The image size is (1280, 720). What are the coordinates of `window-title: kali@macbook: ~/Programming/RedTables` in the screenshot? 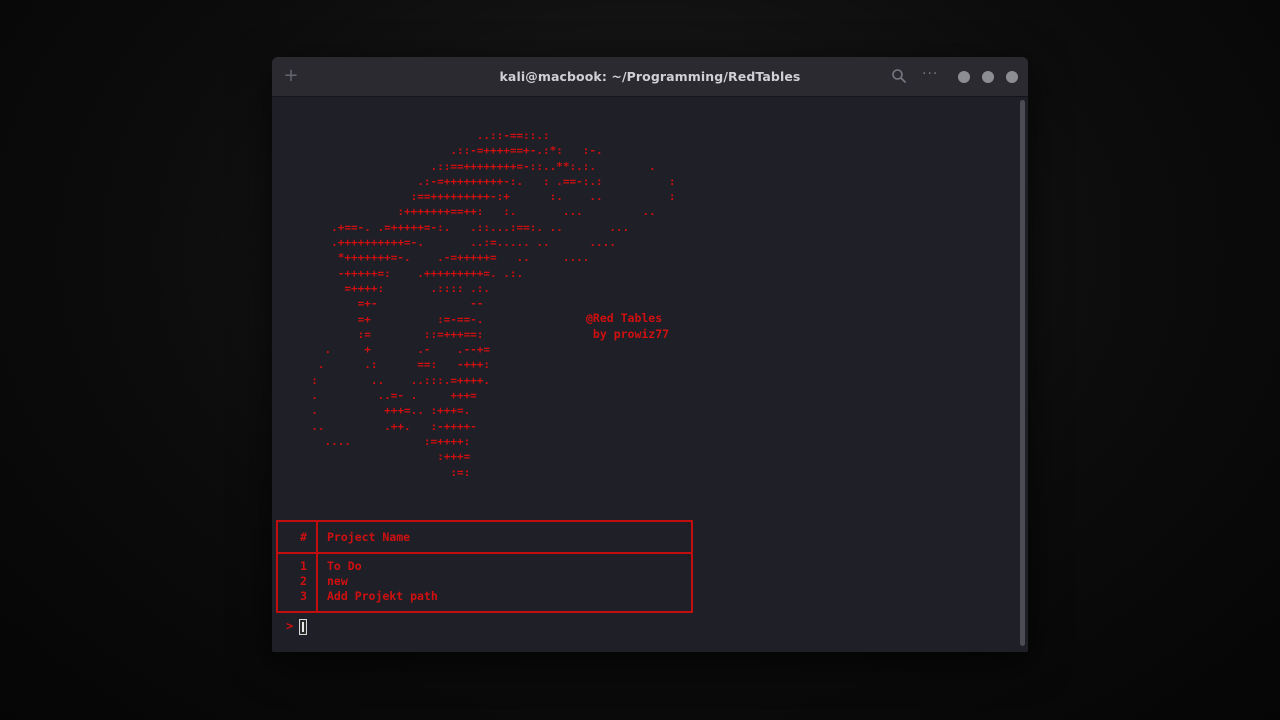 It's located at (650, 76).